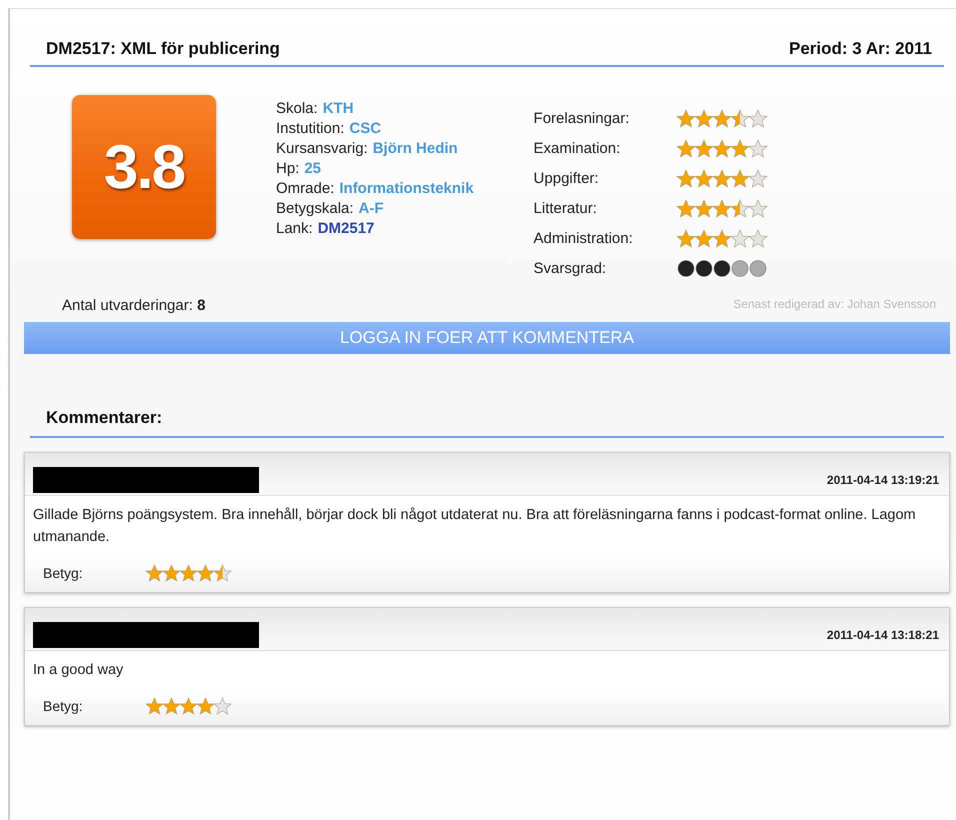  I want to click on comment-date: 2011-04-14 13:18:21, so click(882, 635).